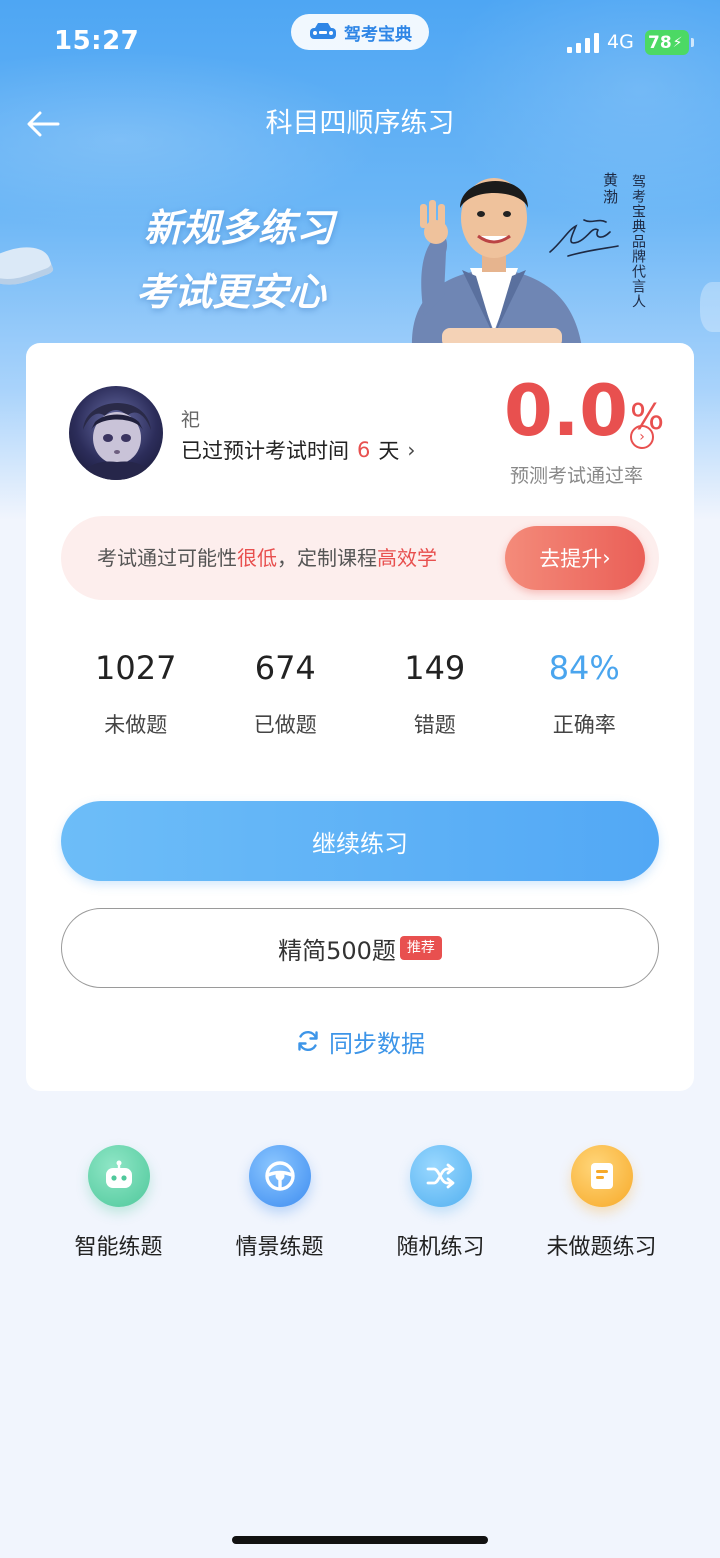  What do you see at coordinates (337, 950) in the screenshot?
I see `simplified-500-label: 精简500题` at bounding box center [337, 950].